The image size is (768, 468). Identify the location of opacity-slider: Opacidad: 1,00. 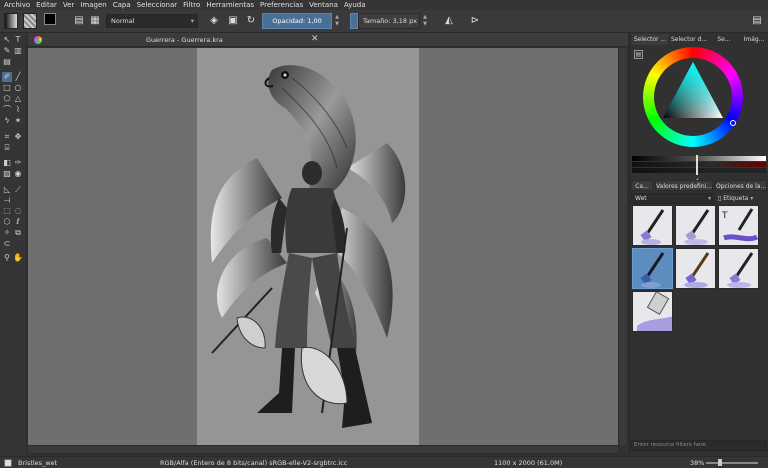
(297, 21).